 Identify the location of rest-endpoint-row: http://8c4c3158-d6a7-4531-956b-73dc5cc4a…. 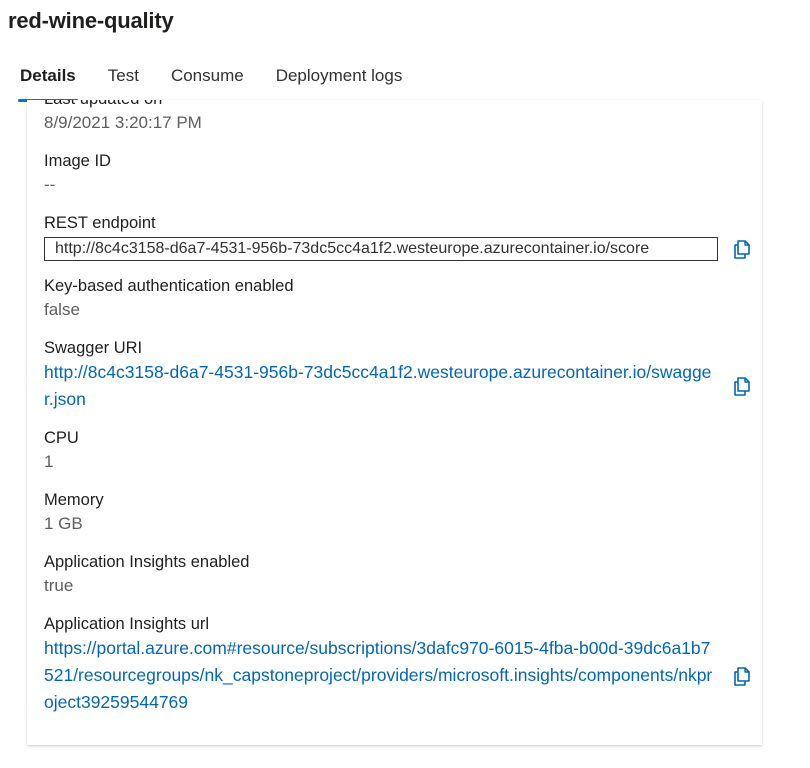
(399, 249).